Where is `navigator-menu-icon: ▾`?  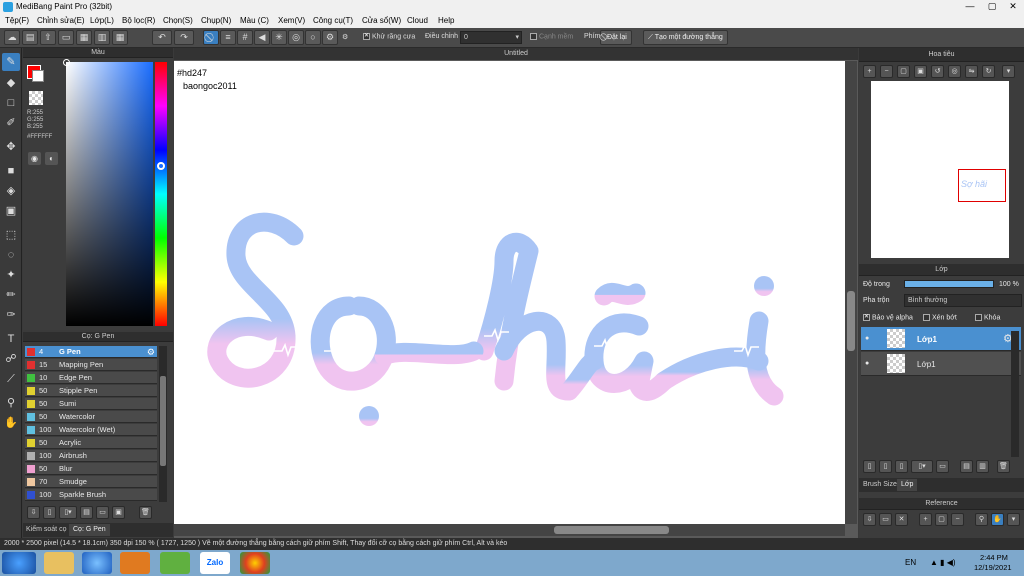
navigator-menu-icon: ▾ is located at coordinates (1008, 71).